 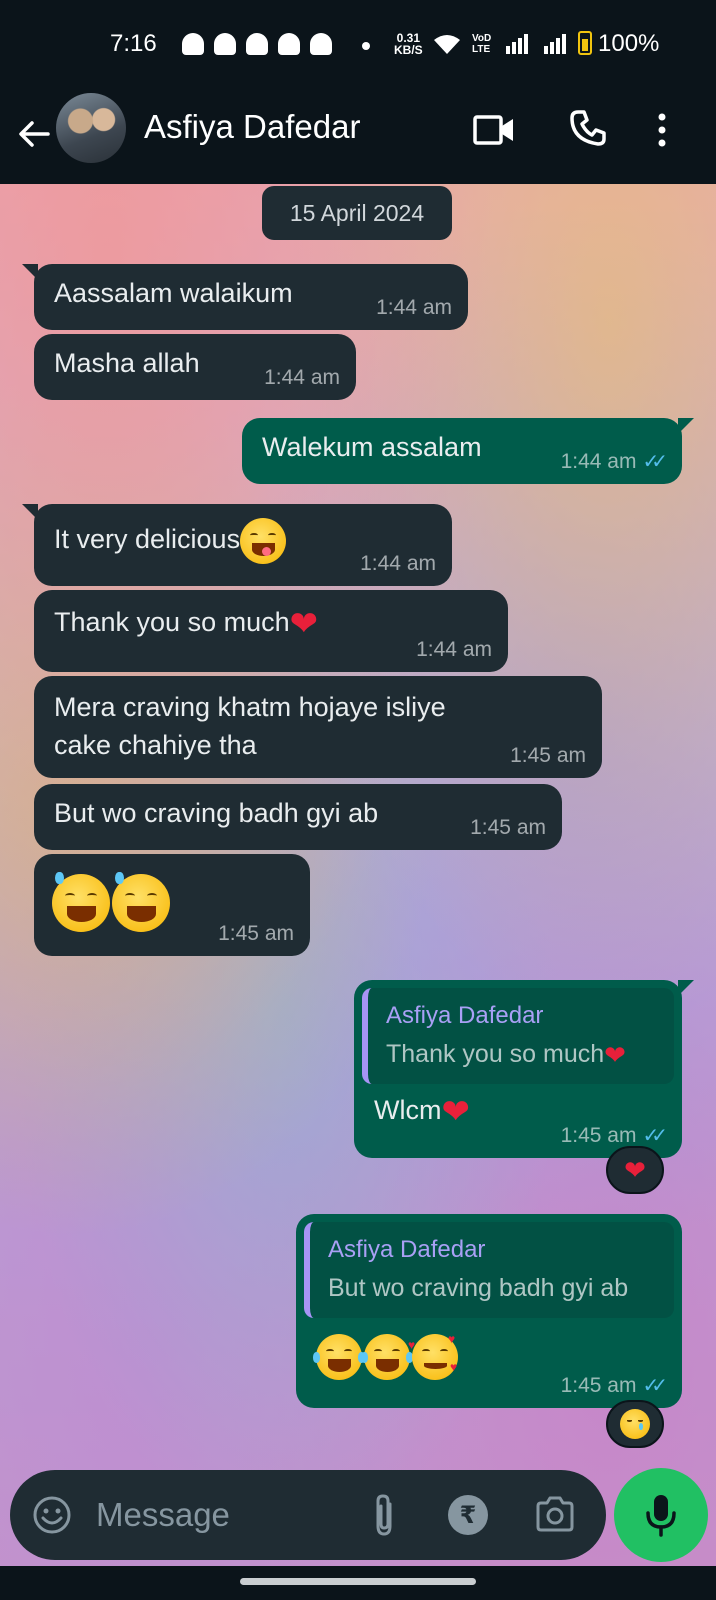 I want to click on battery-percent: 100%, so click(x=629, y=43).